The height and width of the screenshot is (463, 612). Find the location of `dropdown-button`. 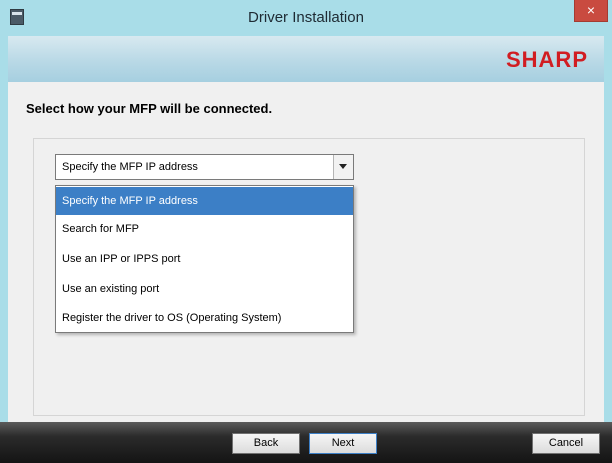

dropdown-button is located at coordinates (343, 167).